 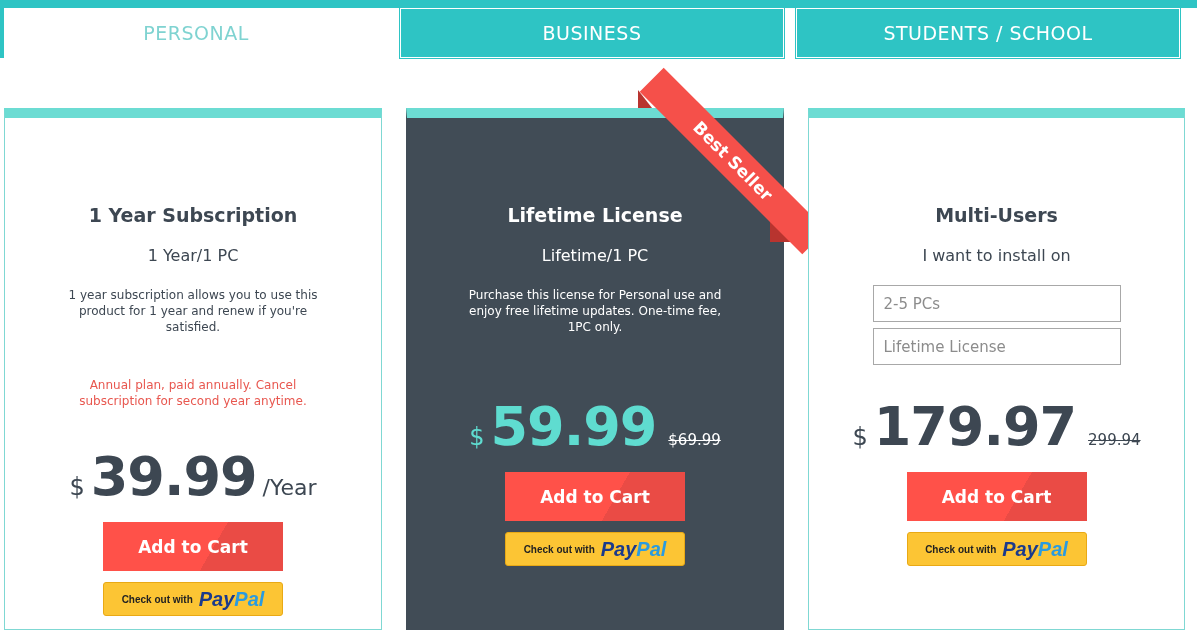 What do you see at coordinates (592, 33) in the screenshot?
I see `tab: BUSINESS` at bounding box center [592, 33].